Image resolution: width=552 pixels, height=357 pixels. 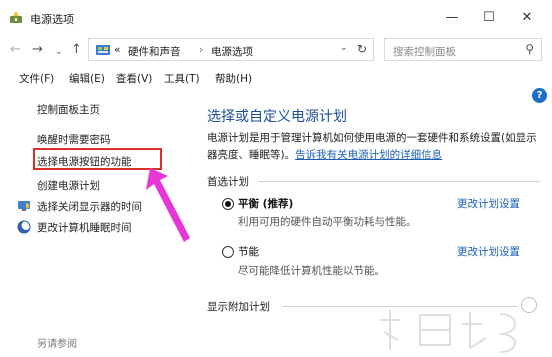 I want to click on menu-view: 查看(V), so click(x=134, y=78).